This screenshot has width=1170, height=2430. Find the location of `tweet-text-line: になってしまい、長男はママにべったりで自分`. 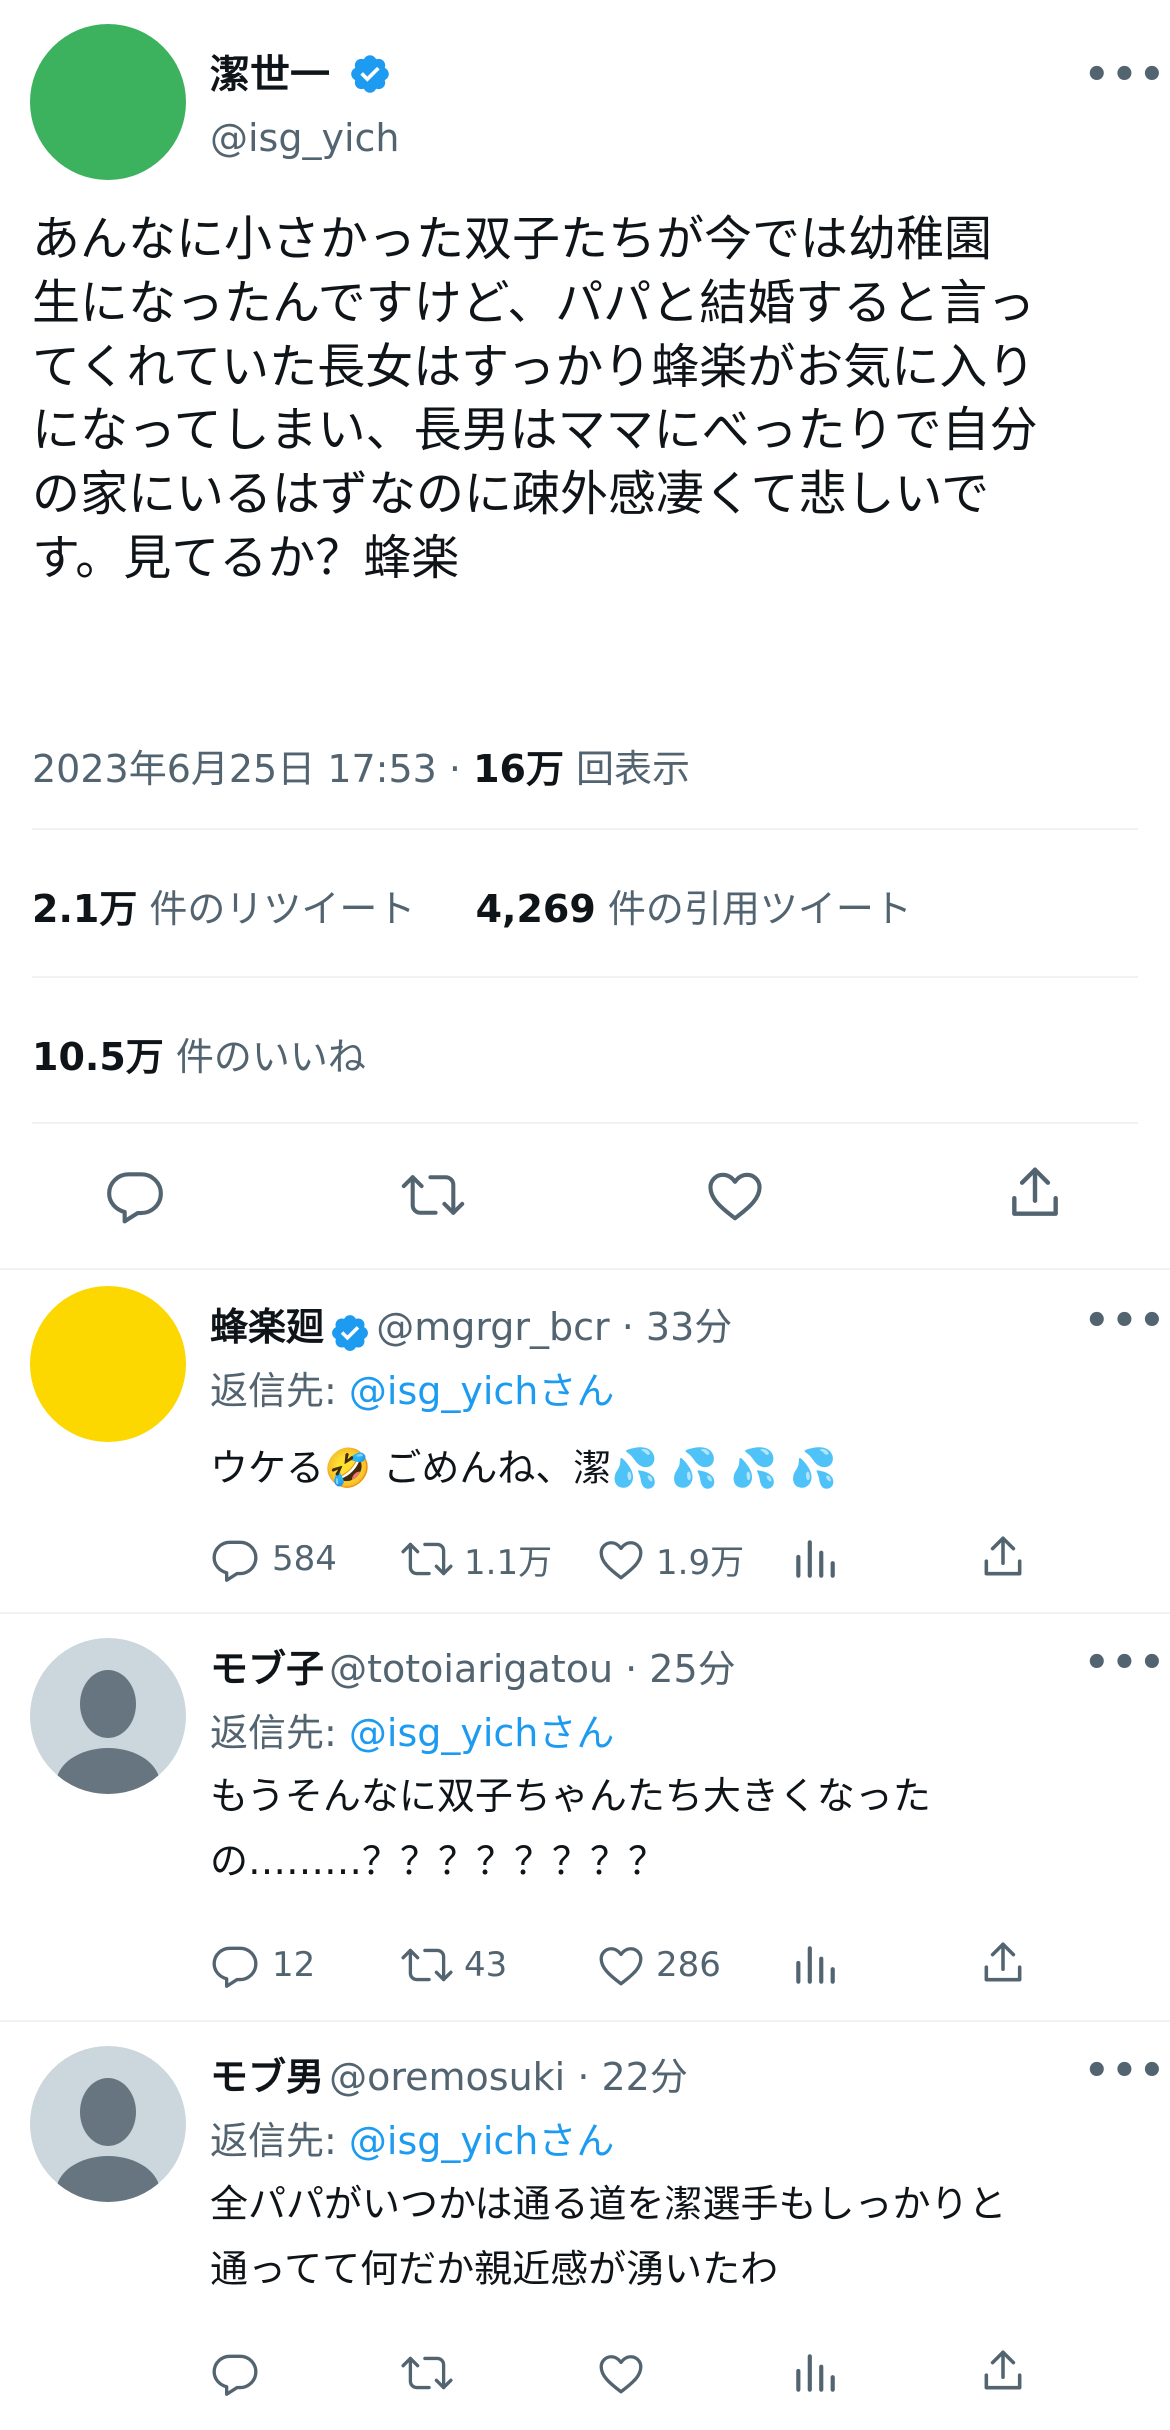

tweet-text-line: になってしまい、長男はママにべったりで自分 is located at coordinates (535, 430).